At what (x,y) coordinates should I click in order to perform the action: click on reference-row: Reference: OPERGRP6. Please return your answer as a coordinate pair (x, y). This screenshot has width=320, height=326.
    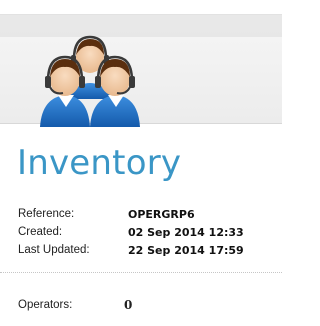
    Looking at the image, I should click on (131, 214).